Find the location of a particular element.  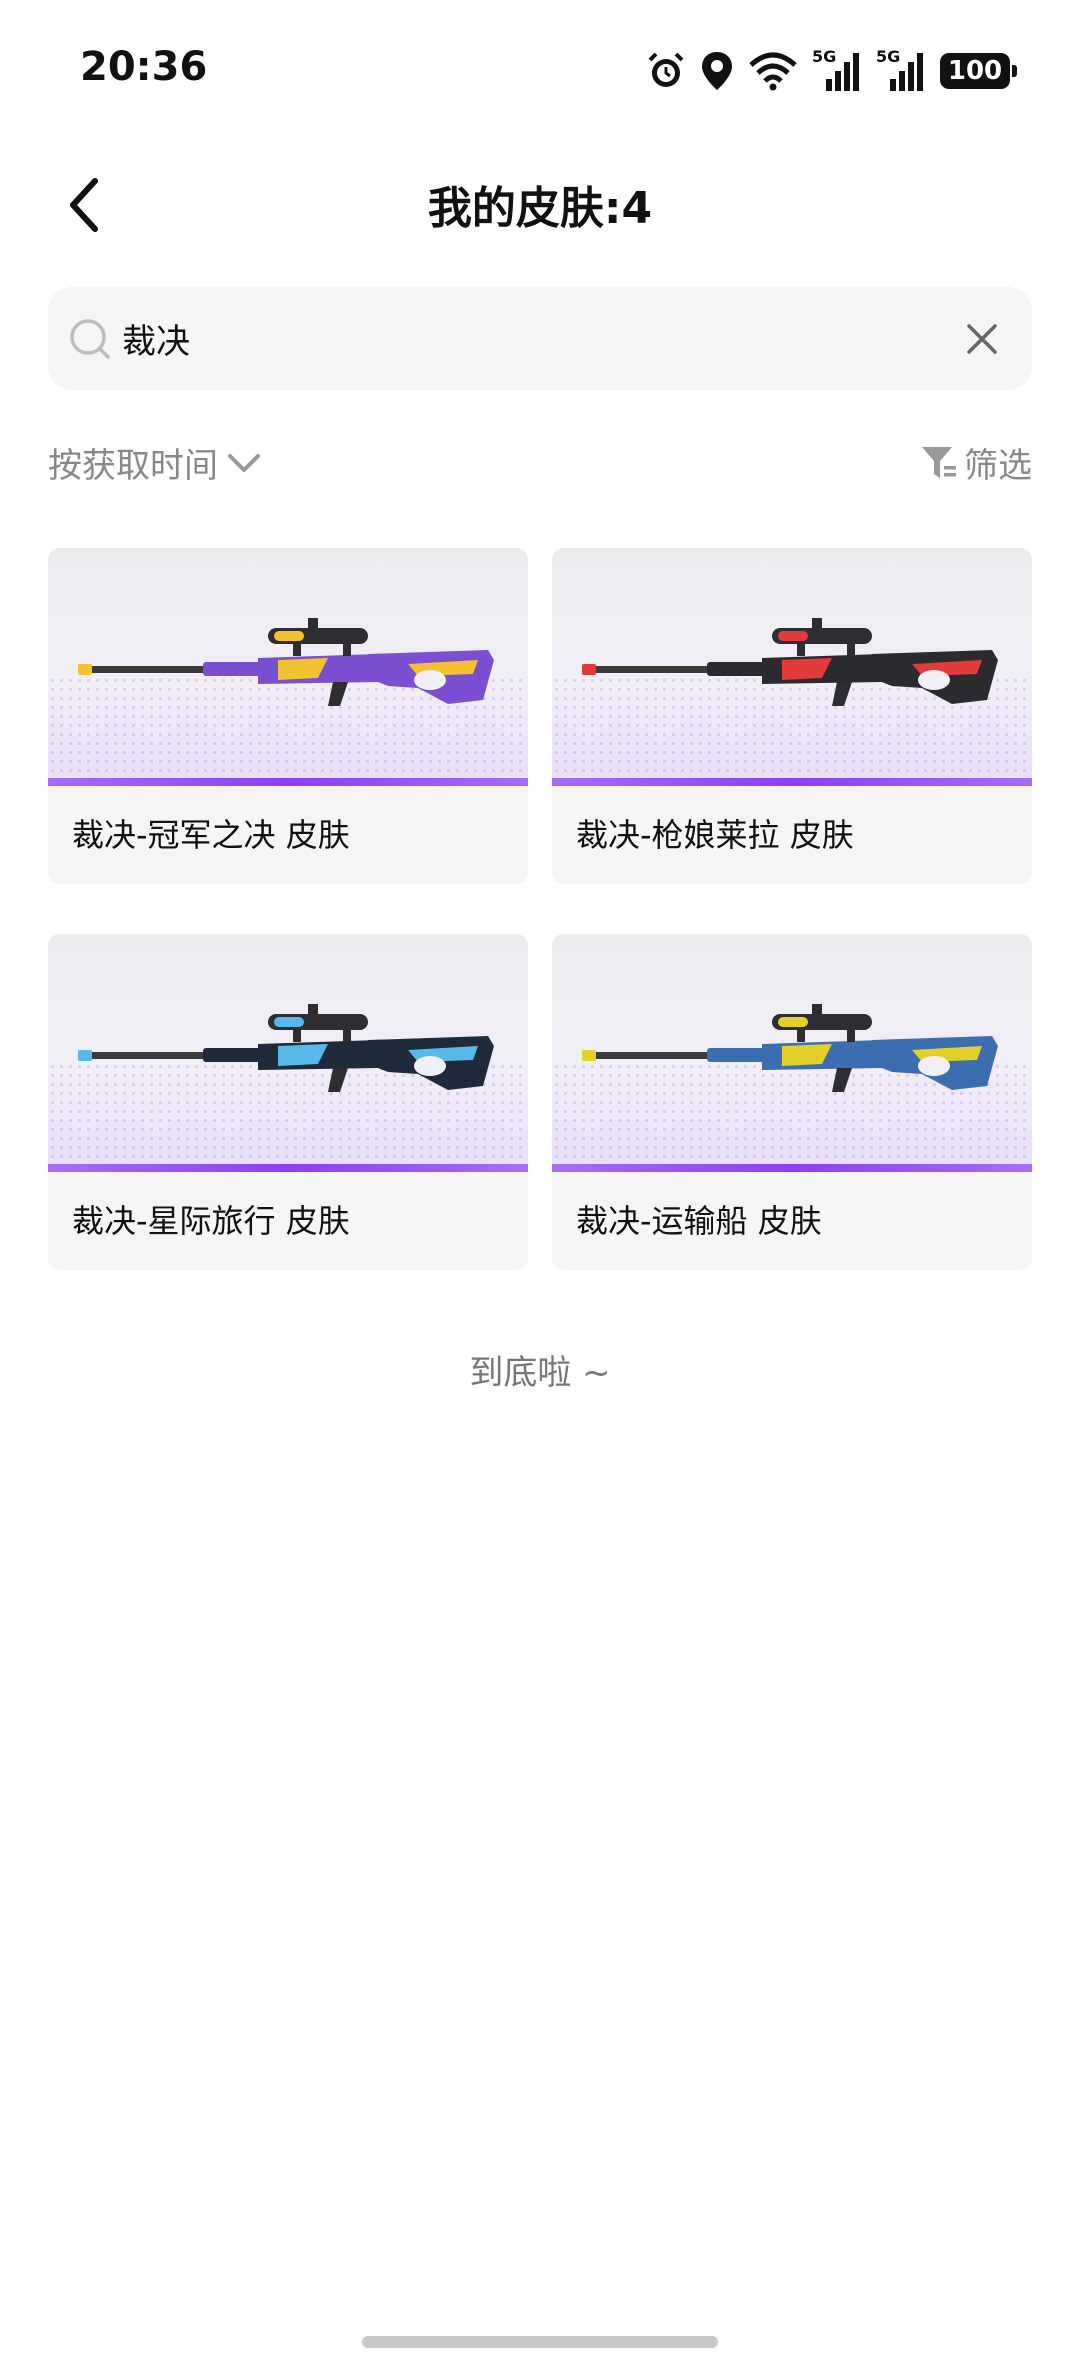

skin-name: 裁决-星际旅行 皮肤 is located at coordinates (211, 1221).